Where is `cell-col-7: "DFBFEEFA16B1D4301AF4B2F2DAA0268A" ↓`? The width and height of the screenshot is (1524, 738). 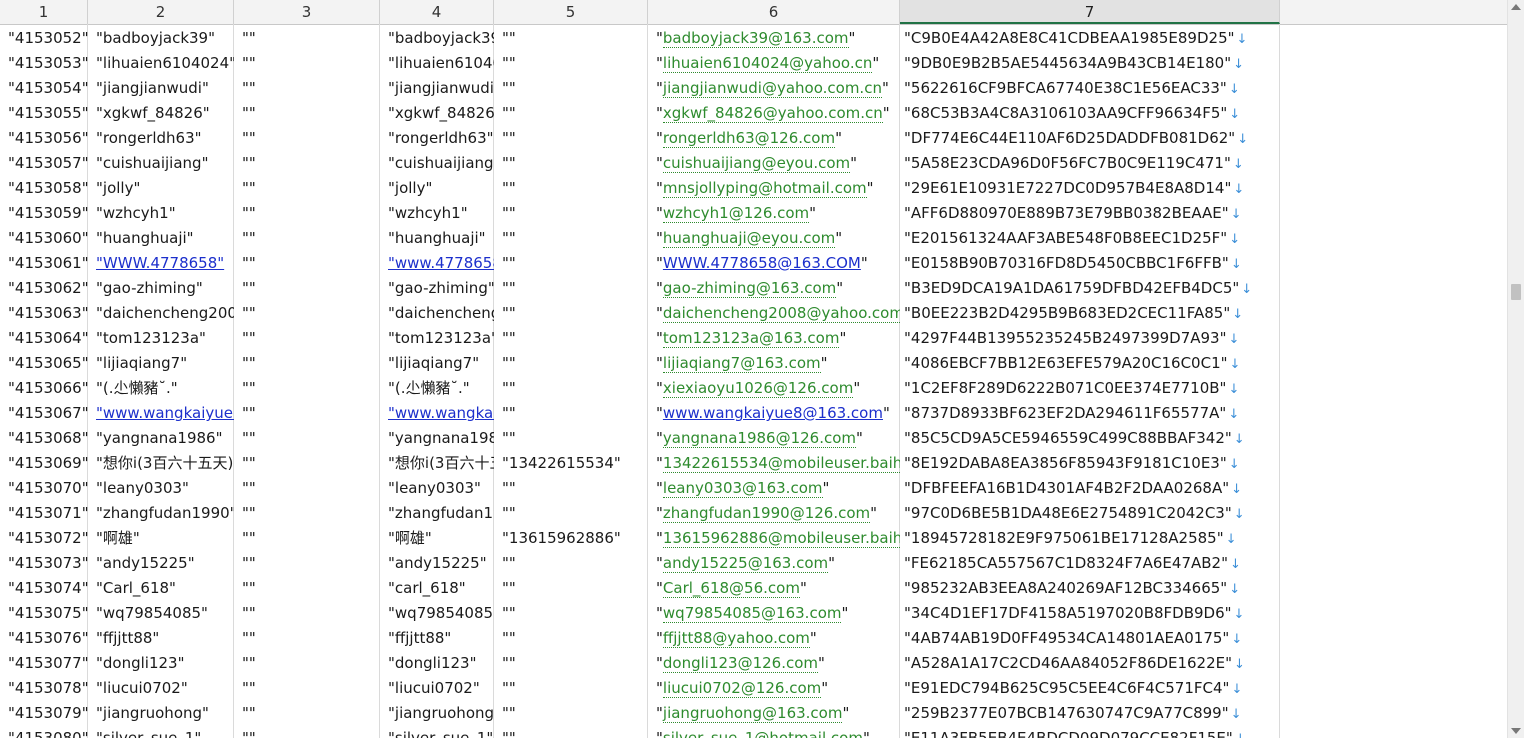
cell-col-7: "DFBFEEFA16B1D4301AF4B2F2DAA0268A" ↓ is located at coordinates (1090, 488).